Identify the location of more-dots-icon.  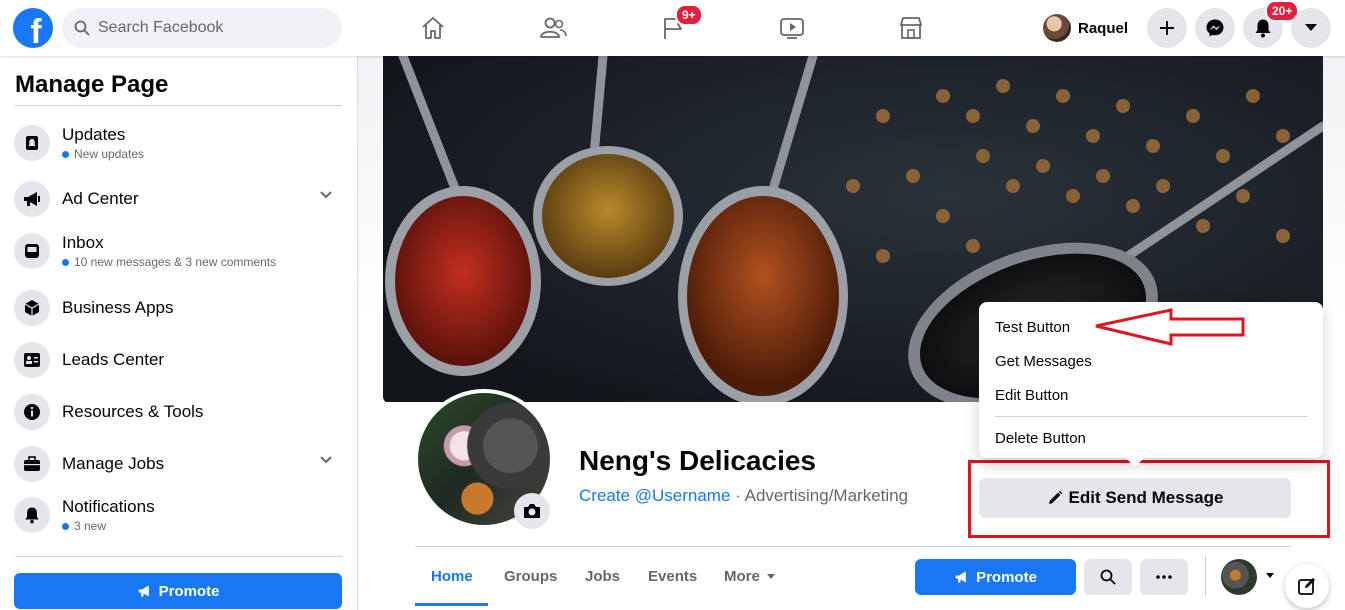
(1164, 577).